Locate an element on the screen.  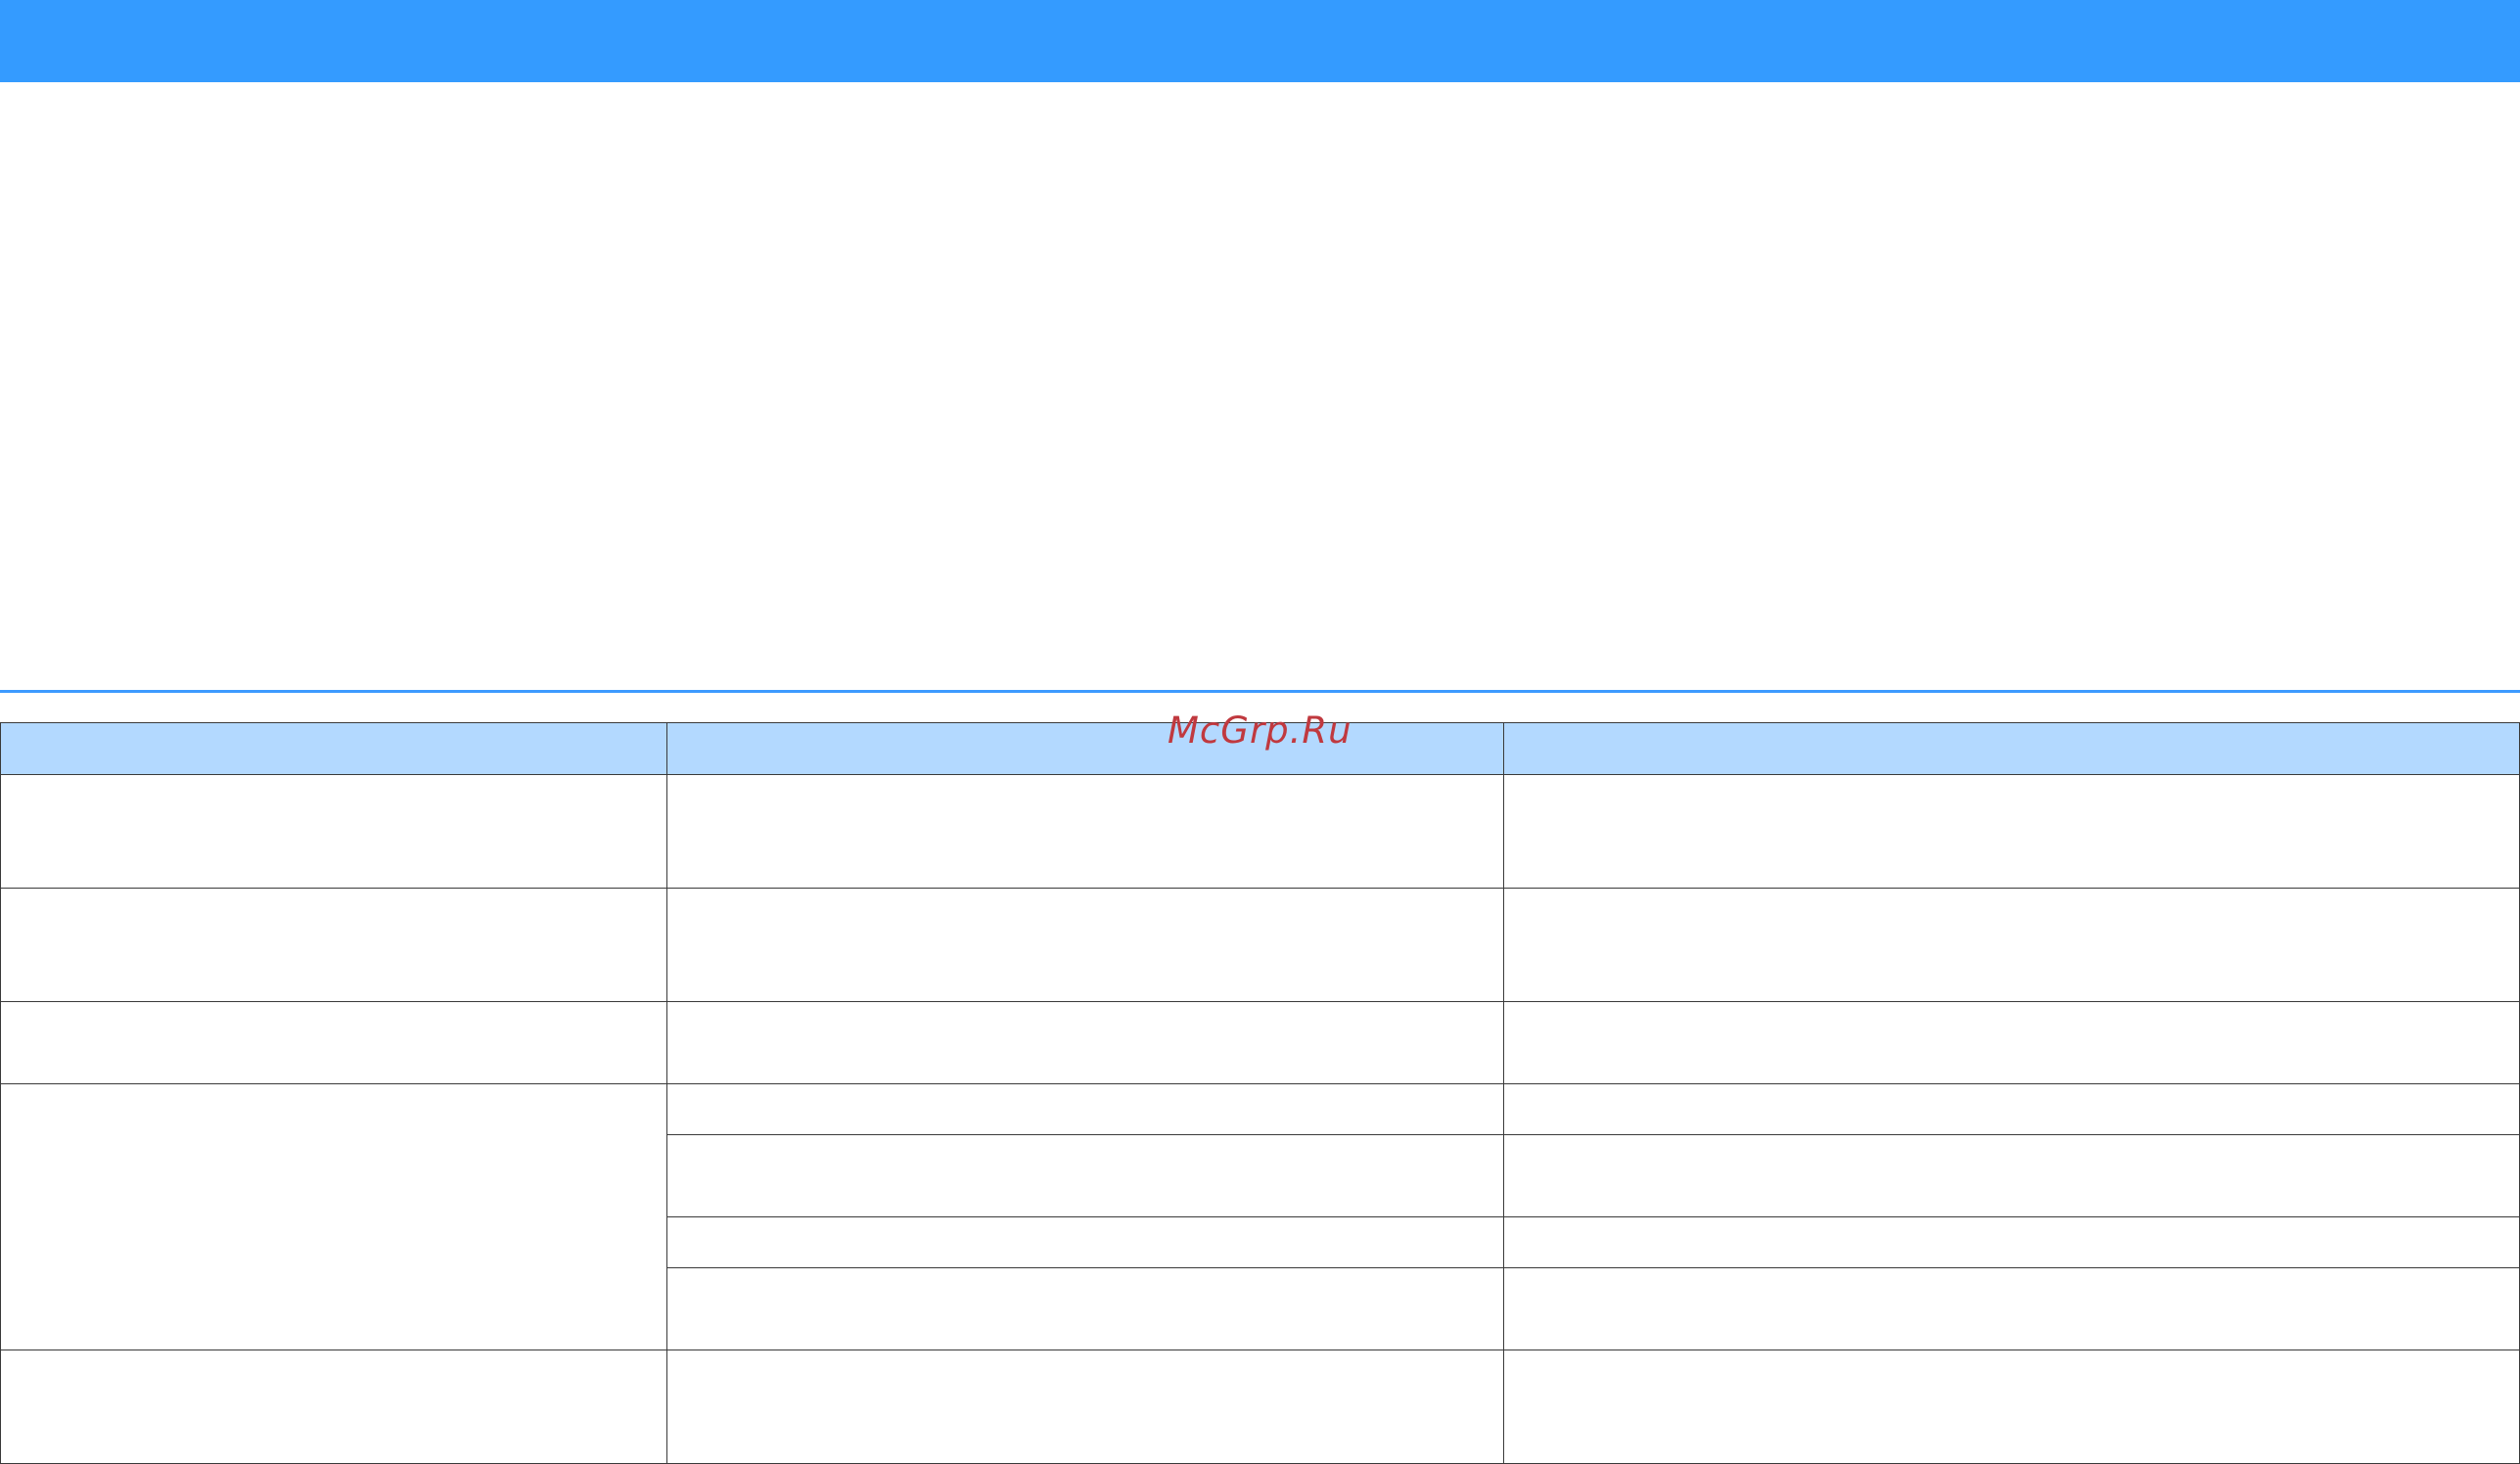
section-divider is located at coordinates (1260, 691).